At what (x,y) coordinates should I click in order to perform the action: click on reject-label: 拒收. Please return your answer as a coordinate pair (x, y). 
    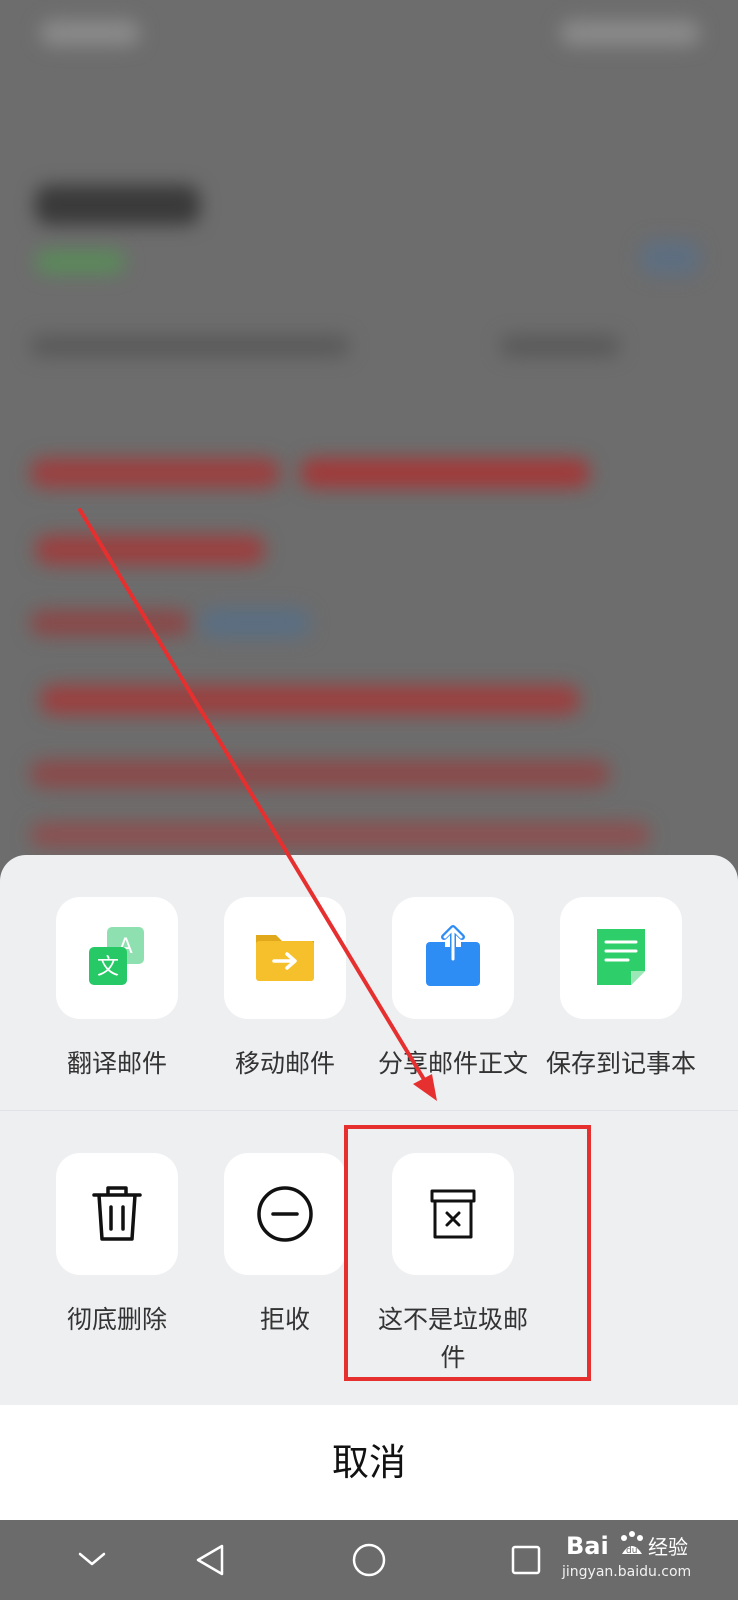
    Looking at the image, I should click on (284, 1319).